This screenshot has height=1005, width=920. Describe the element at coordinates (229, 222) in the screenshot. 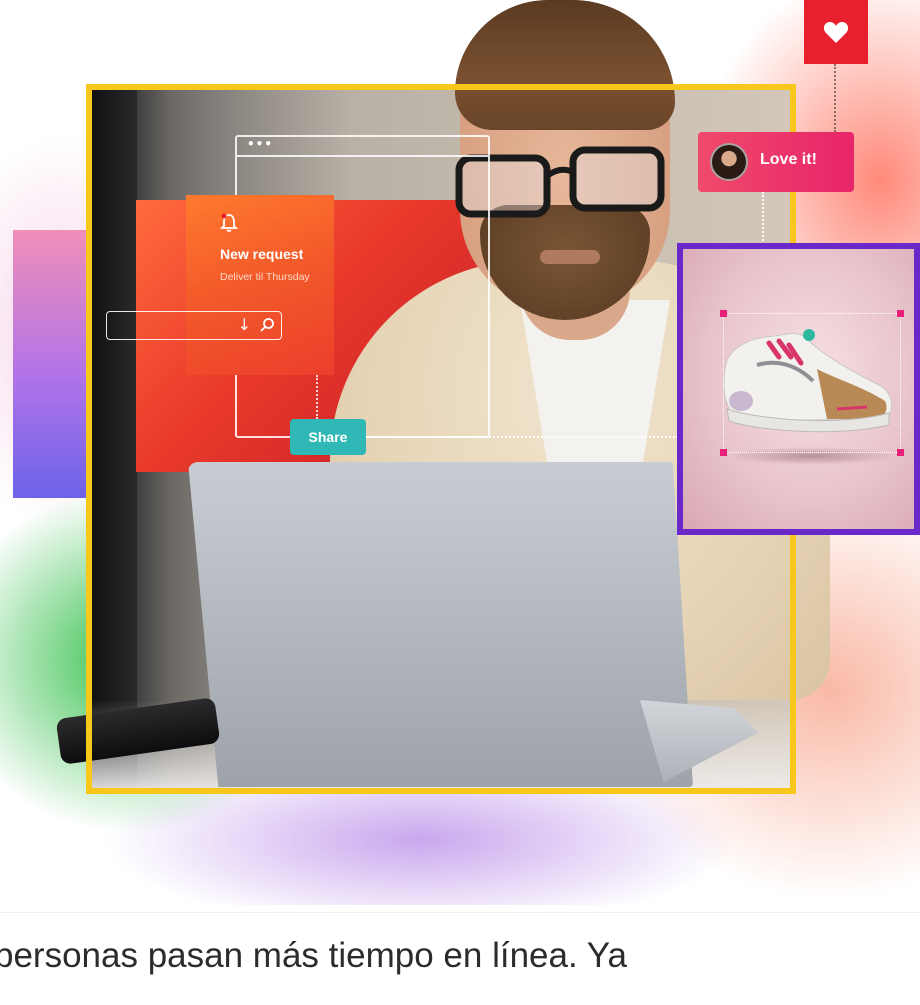

I see `bell-icon` at that location.